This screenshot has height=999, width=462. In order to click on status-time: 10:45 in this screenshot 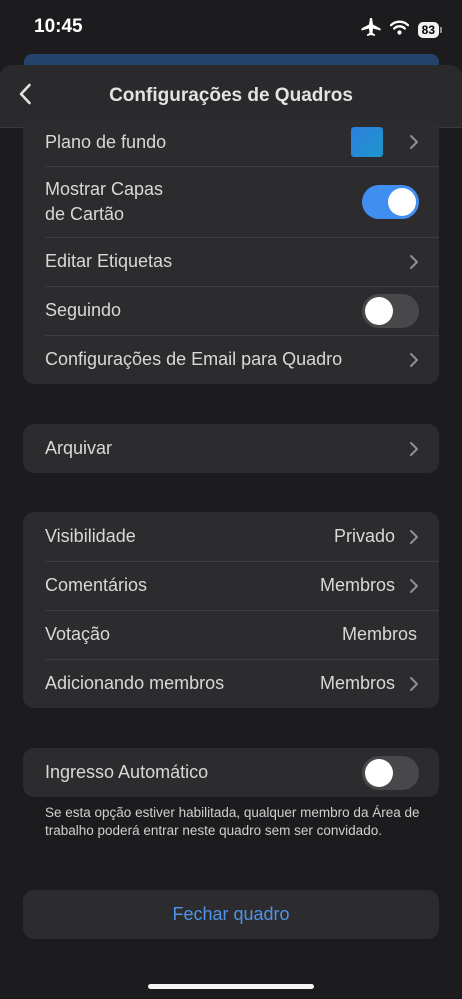, I will do `click(58, 26)`.